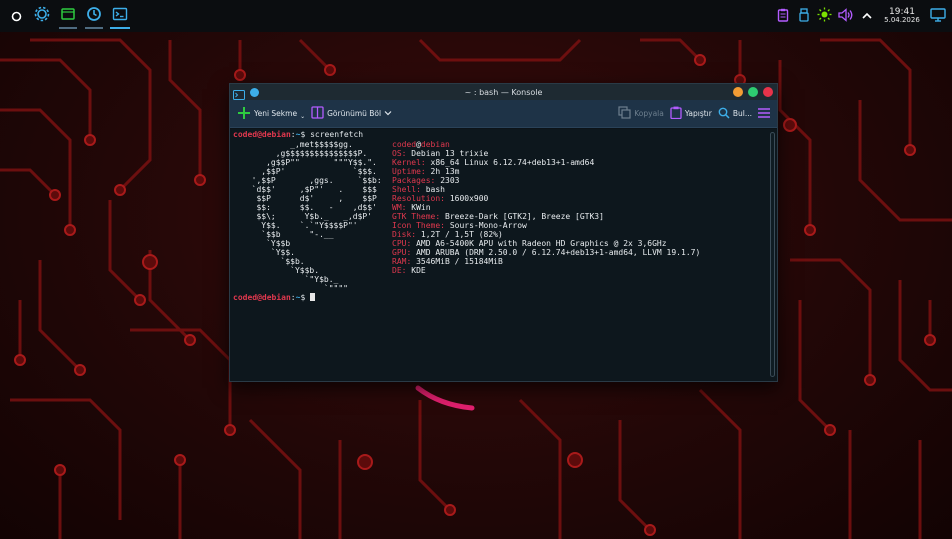 This screenshot has width=952, height=539. I want to click on clipboard-icon, so click(783, 16).